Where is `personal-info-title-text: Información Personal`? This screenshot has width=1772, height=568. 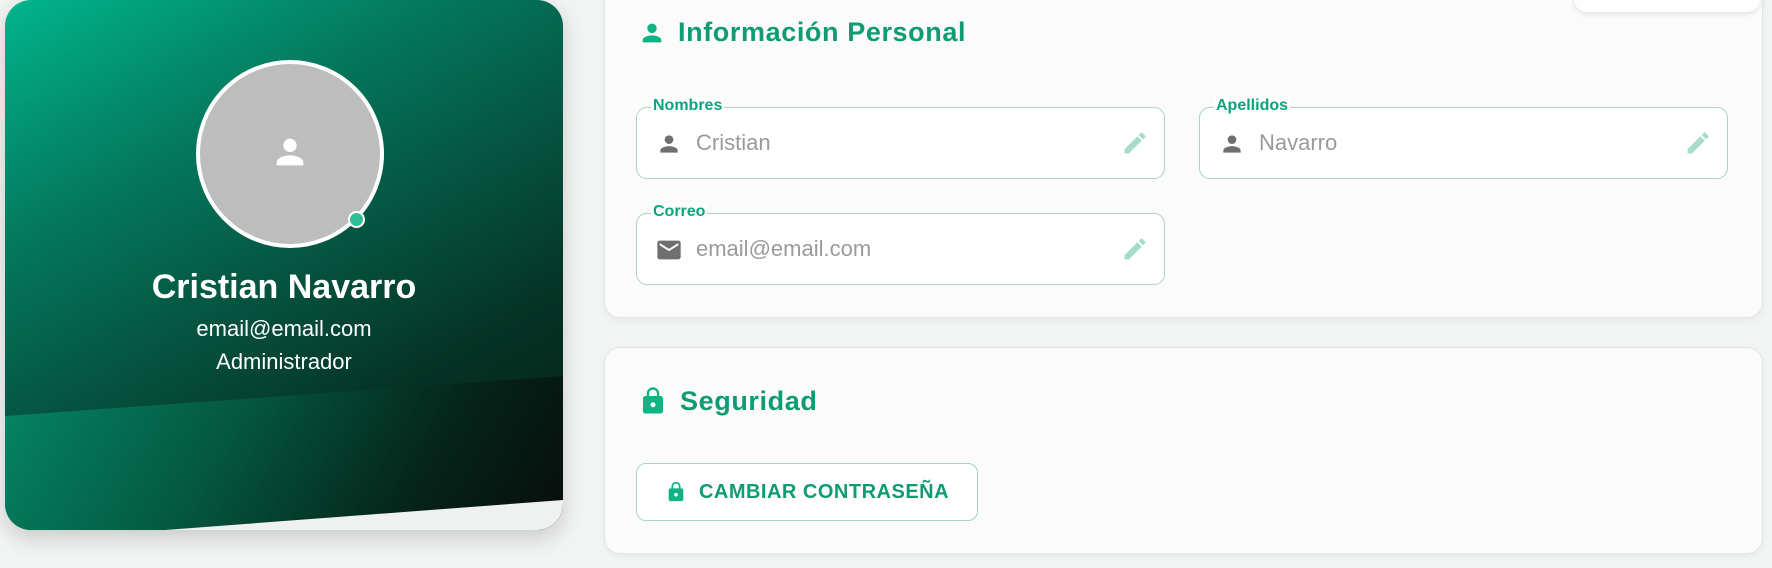
personal-info-title-text: Información Personal is located at coordinates (822, 32).